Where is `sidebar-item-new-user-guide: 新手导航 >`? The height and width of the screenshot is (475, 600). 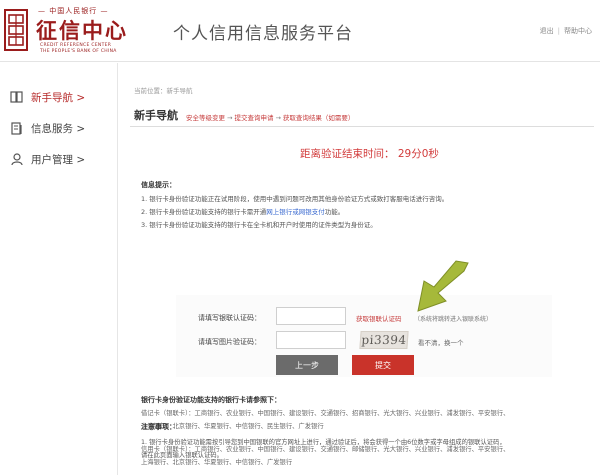
sidebar-item-new-user-guide: 新手导航 > is located at coordinates (60, 97).